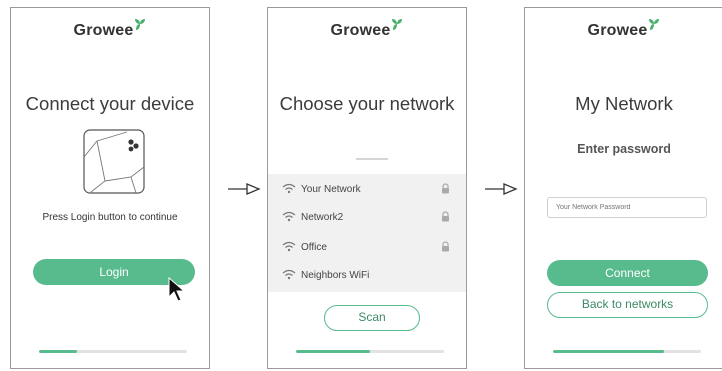 This screenshot has width=722, height=371. Describe the element at coordinates (314, 247) in the screenshot. I see `network-name: Office` at that location.